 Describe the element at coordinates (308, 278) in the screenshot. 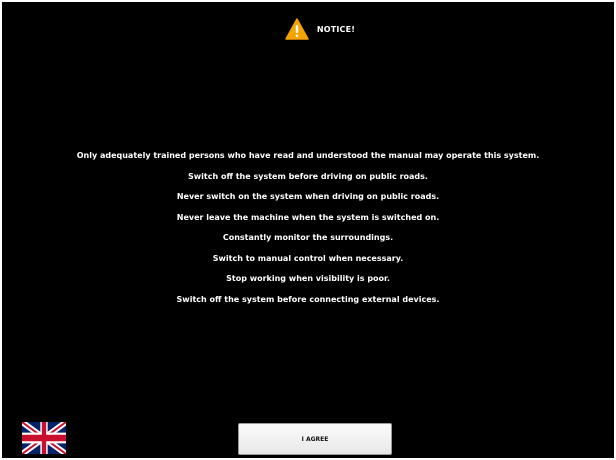

I see `notice-line: Stop working when visibility is poor.` at that location.